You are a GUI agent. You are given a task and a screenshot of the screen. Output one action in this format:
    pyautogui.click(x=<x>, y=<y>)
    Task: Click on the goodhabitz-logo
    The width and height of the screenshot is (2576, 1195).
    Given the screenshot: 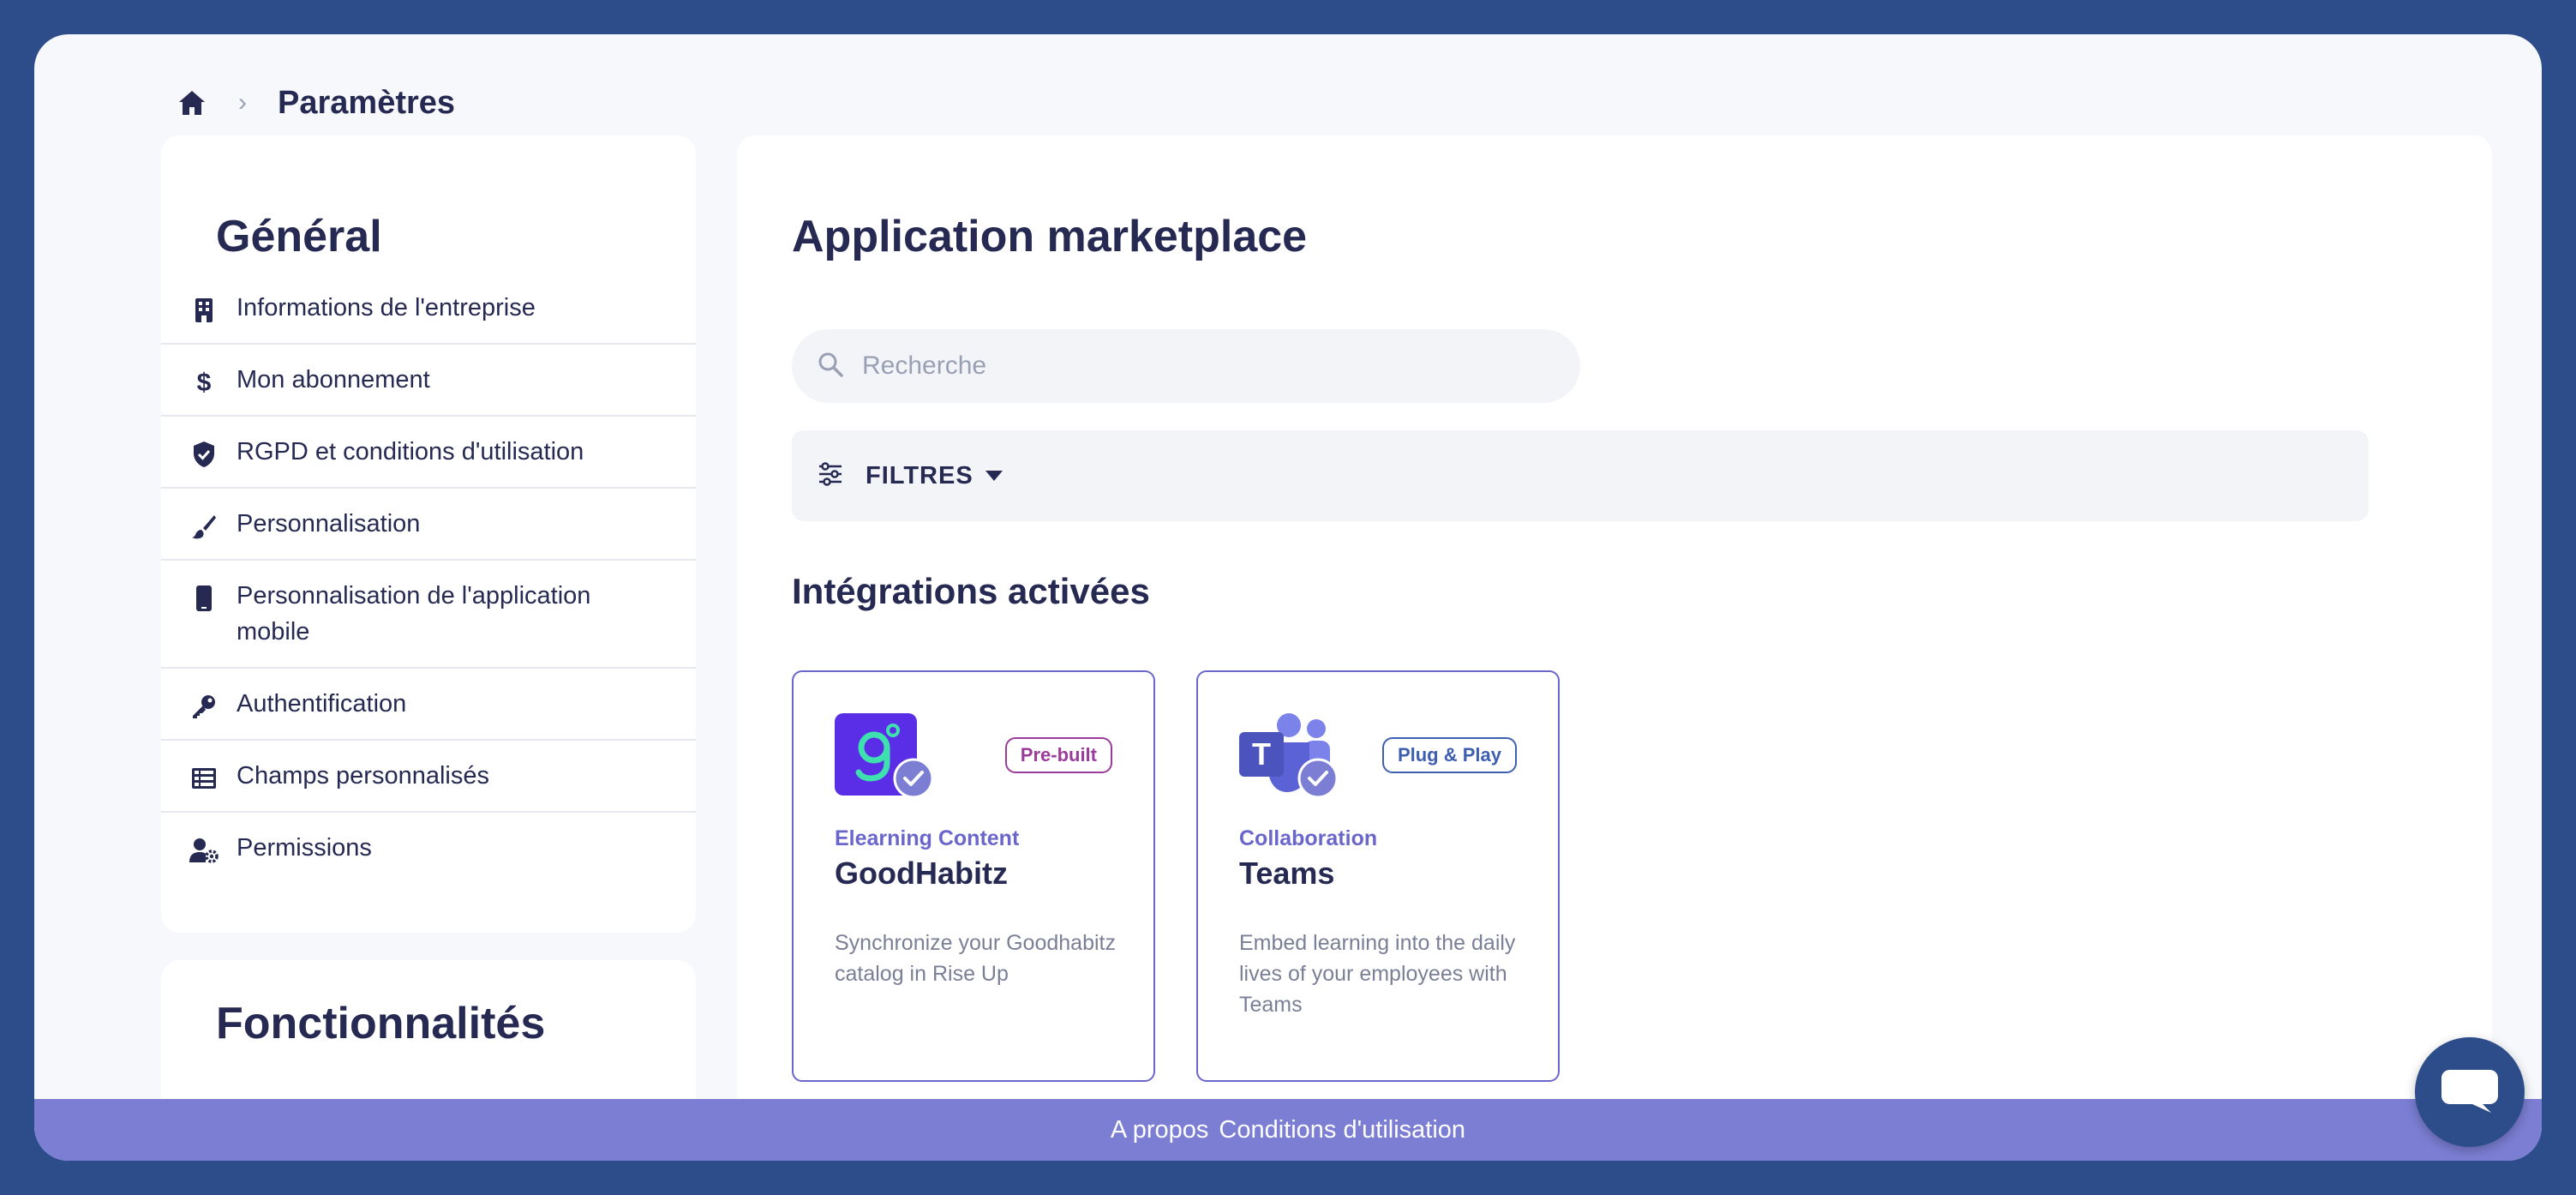 What is the action you would take?
    pyautogui.click(x=885, y=756)
    